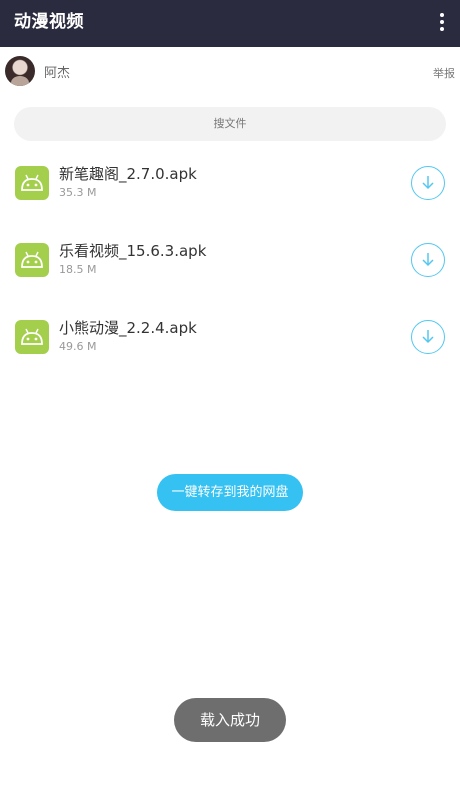  What do you see at coordinates (230, 340) in the screenshot?
I see `file-item: 小熊动漫_2.2.4.apk 49.6 M` at bounding box center [230, 340].